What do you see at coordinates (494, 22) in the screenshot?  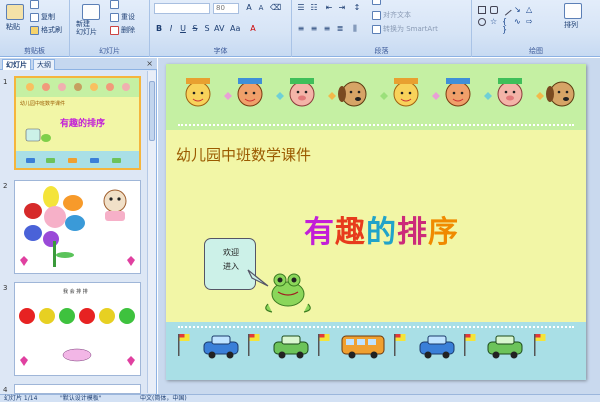 I see `star-shape-icon: ☆` at bounding box center [494, 22].